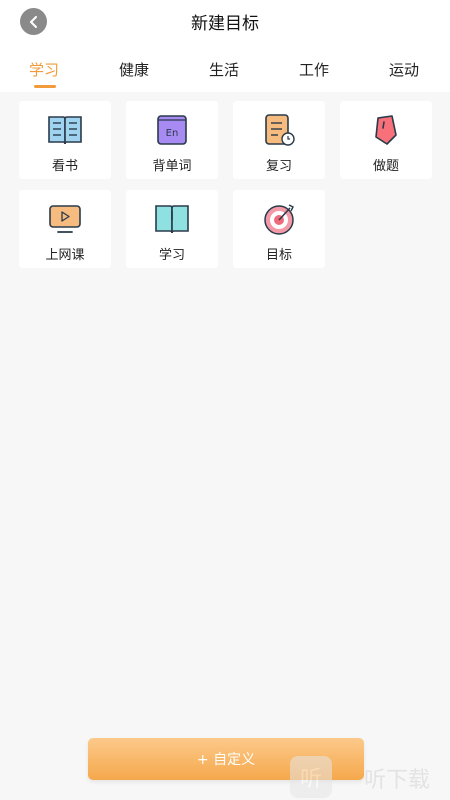 The height and width of the screenshot is (800, 450). What do you see at coordinates (44, 69) in the screenshot?
I see `tab-study: 学习` at bounding box center [44, 69].